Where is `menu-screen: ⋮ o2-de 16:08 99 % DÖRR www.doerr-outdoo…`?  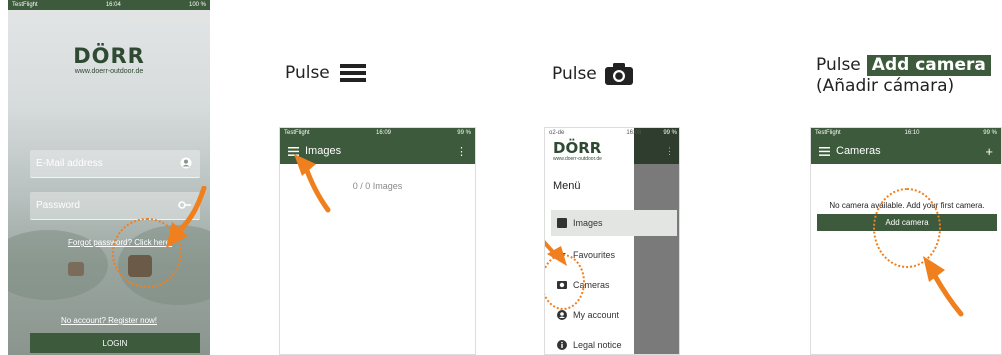 menu-screen: ⋮ o2-de 16:08 99 % DÖRR www.doerr-outdoo… is located at coordinates (612, 241).